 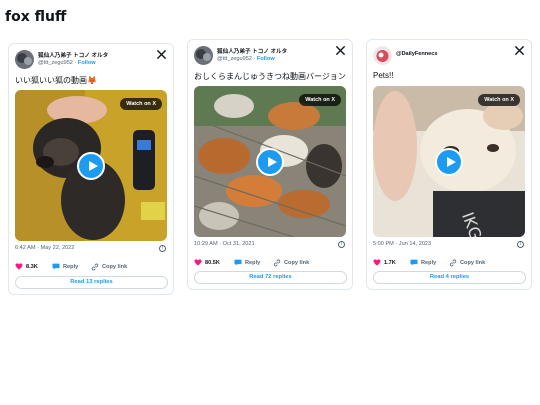 I want to click on read-replies-button: Read 4 replies, so click(x=449, y=277).